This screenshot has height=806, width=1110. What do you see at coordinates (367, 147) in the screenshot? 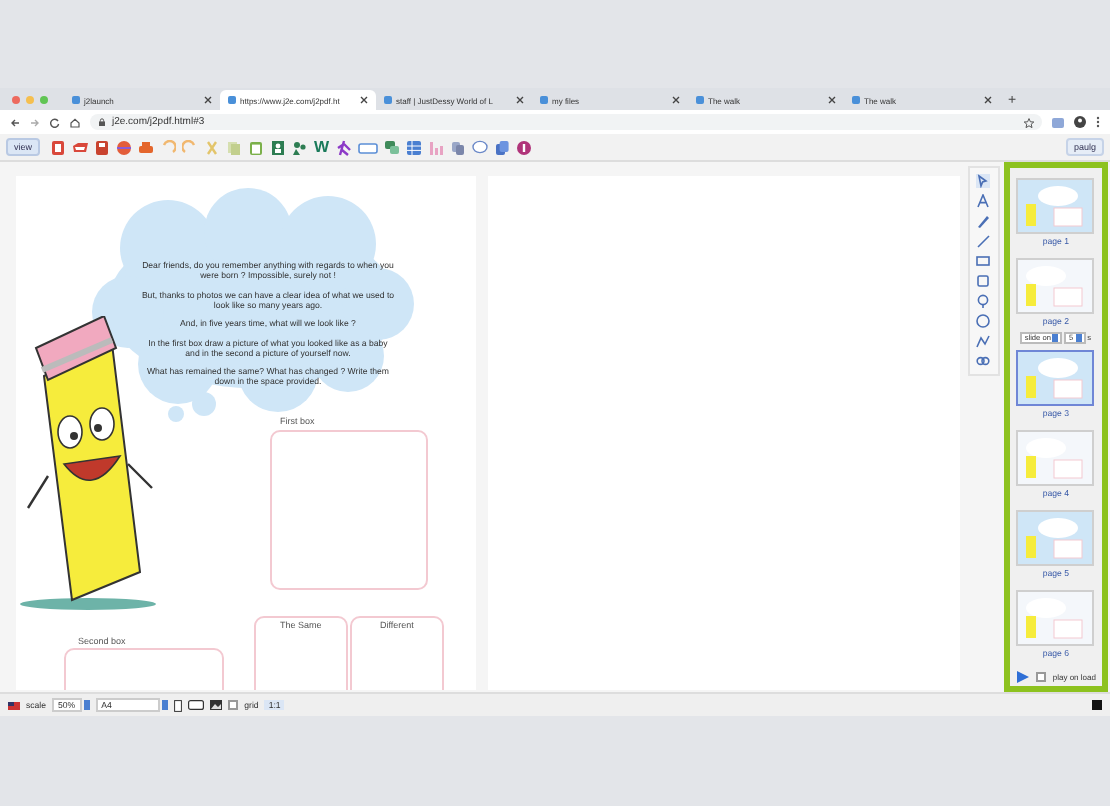
I see `text-box-icon` at bounding box center [367, 147].